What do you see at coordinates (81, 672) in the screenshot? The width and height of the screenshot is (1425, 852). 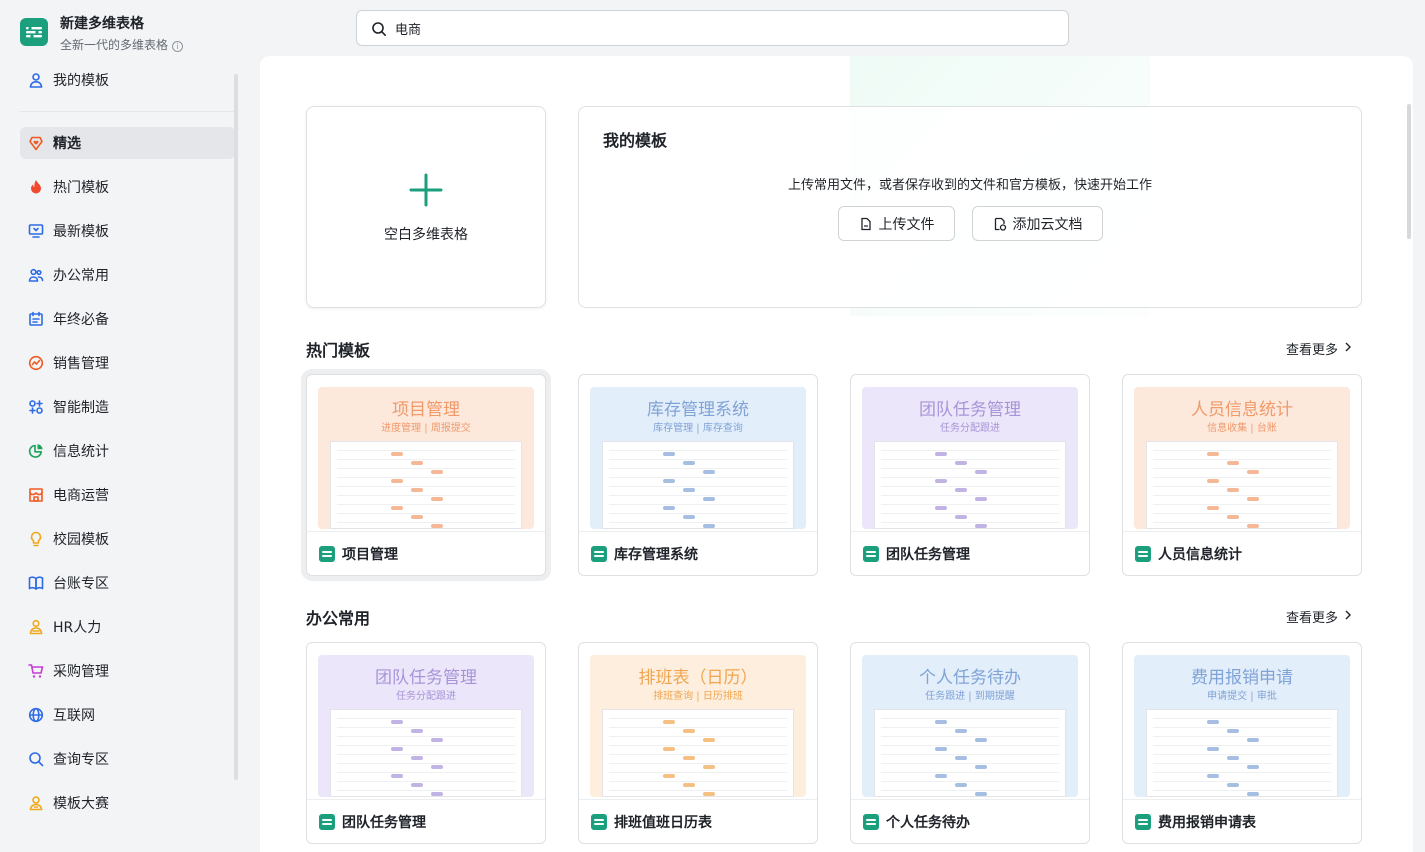 I see `sidebar-item-label: 采购管理` at bounding box center [81, 672].